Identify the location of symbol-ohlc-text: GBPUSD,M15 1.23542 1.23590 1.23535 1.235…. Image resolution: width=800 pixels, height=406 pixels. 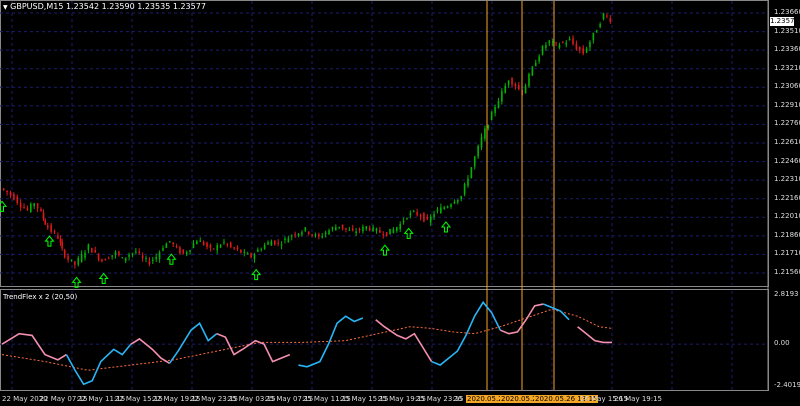
(108, 6).